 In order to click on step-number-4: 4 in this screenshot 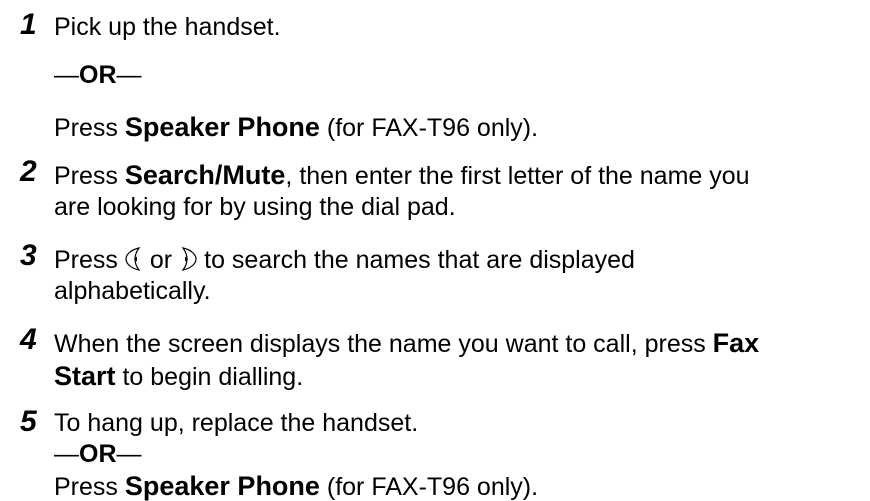, I will do `click(28, 339)`.